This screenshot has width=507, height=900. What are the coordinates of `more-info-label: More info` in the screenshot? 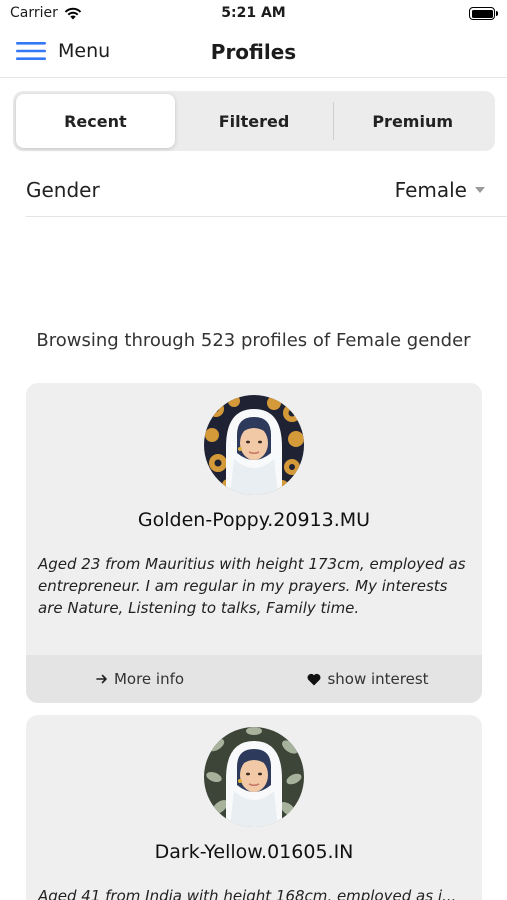 It's located at (149, 679).